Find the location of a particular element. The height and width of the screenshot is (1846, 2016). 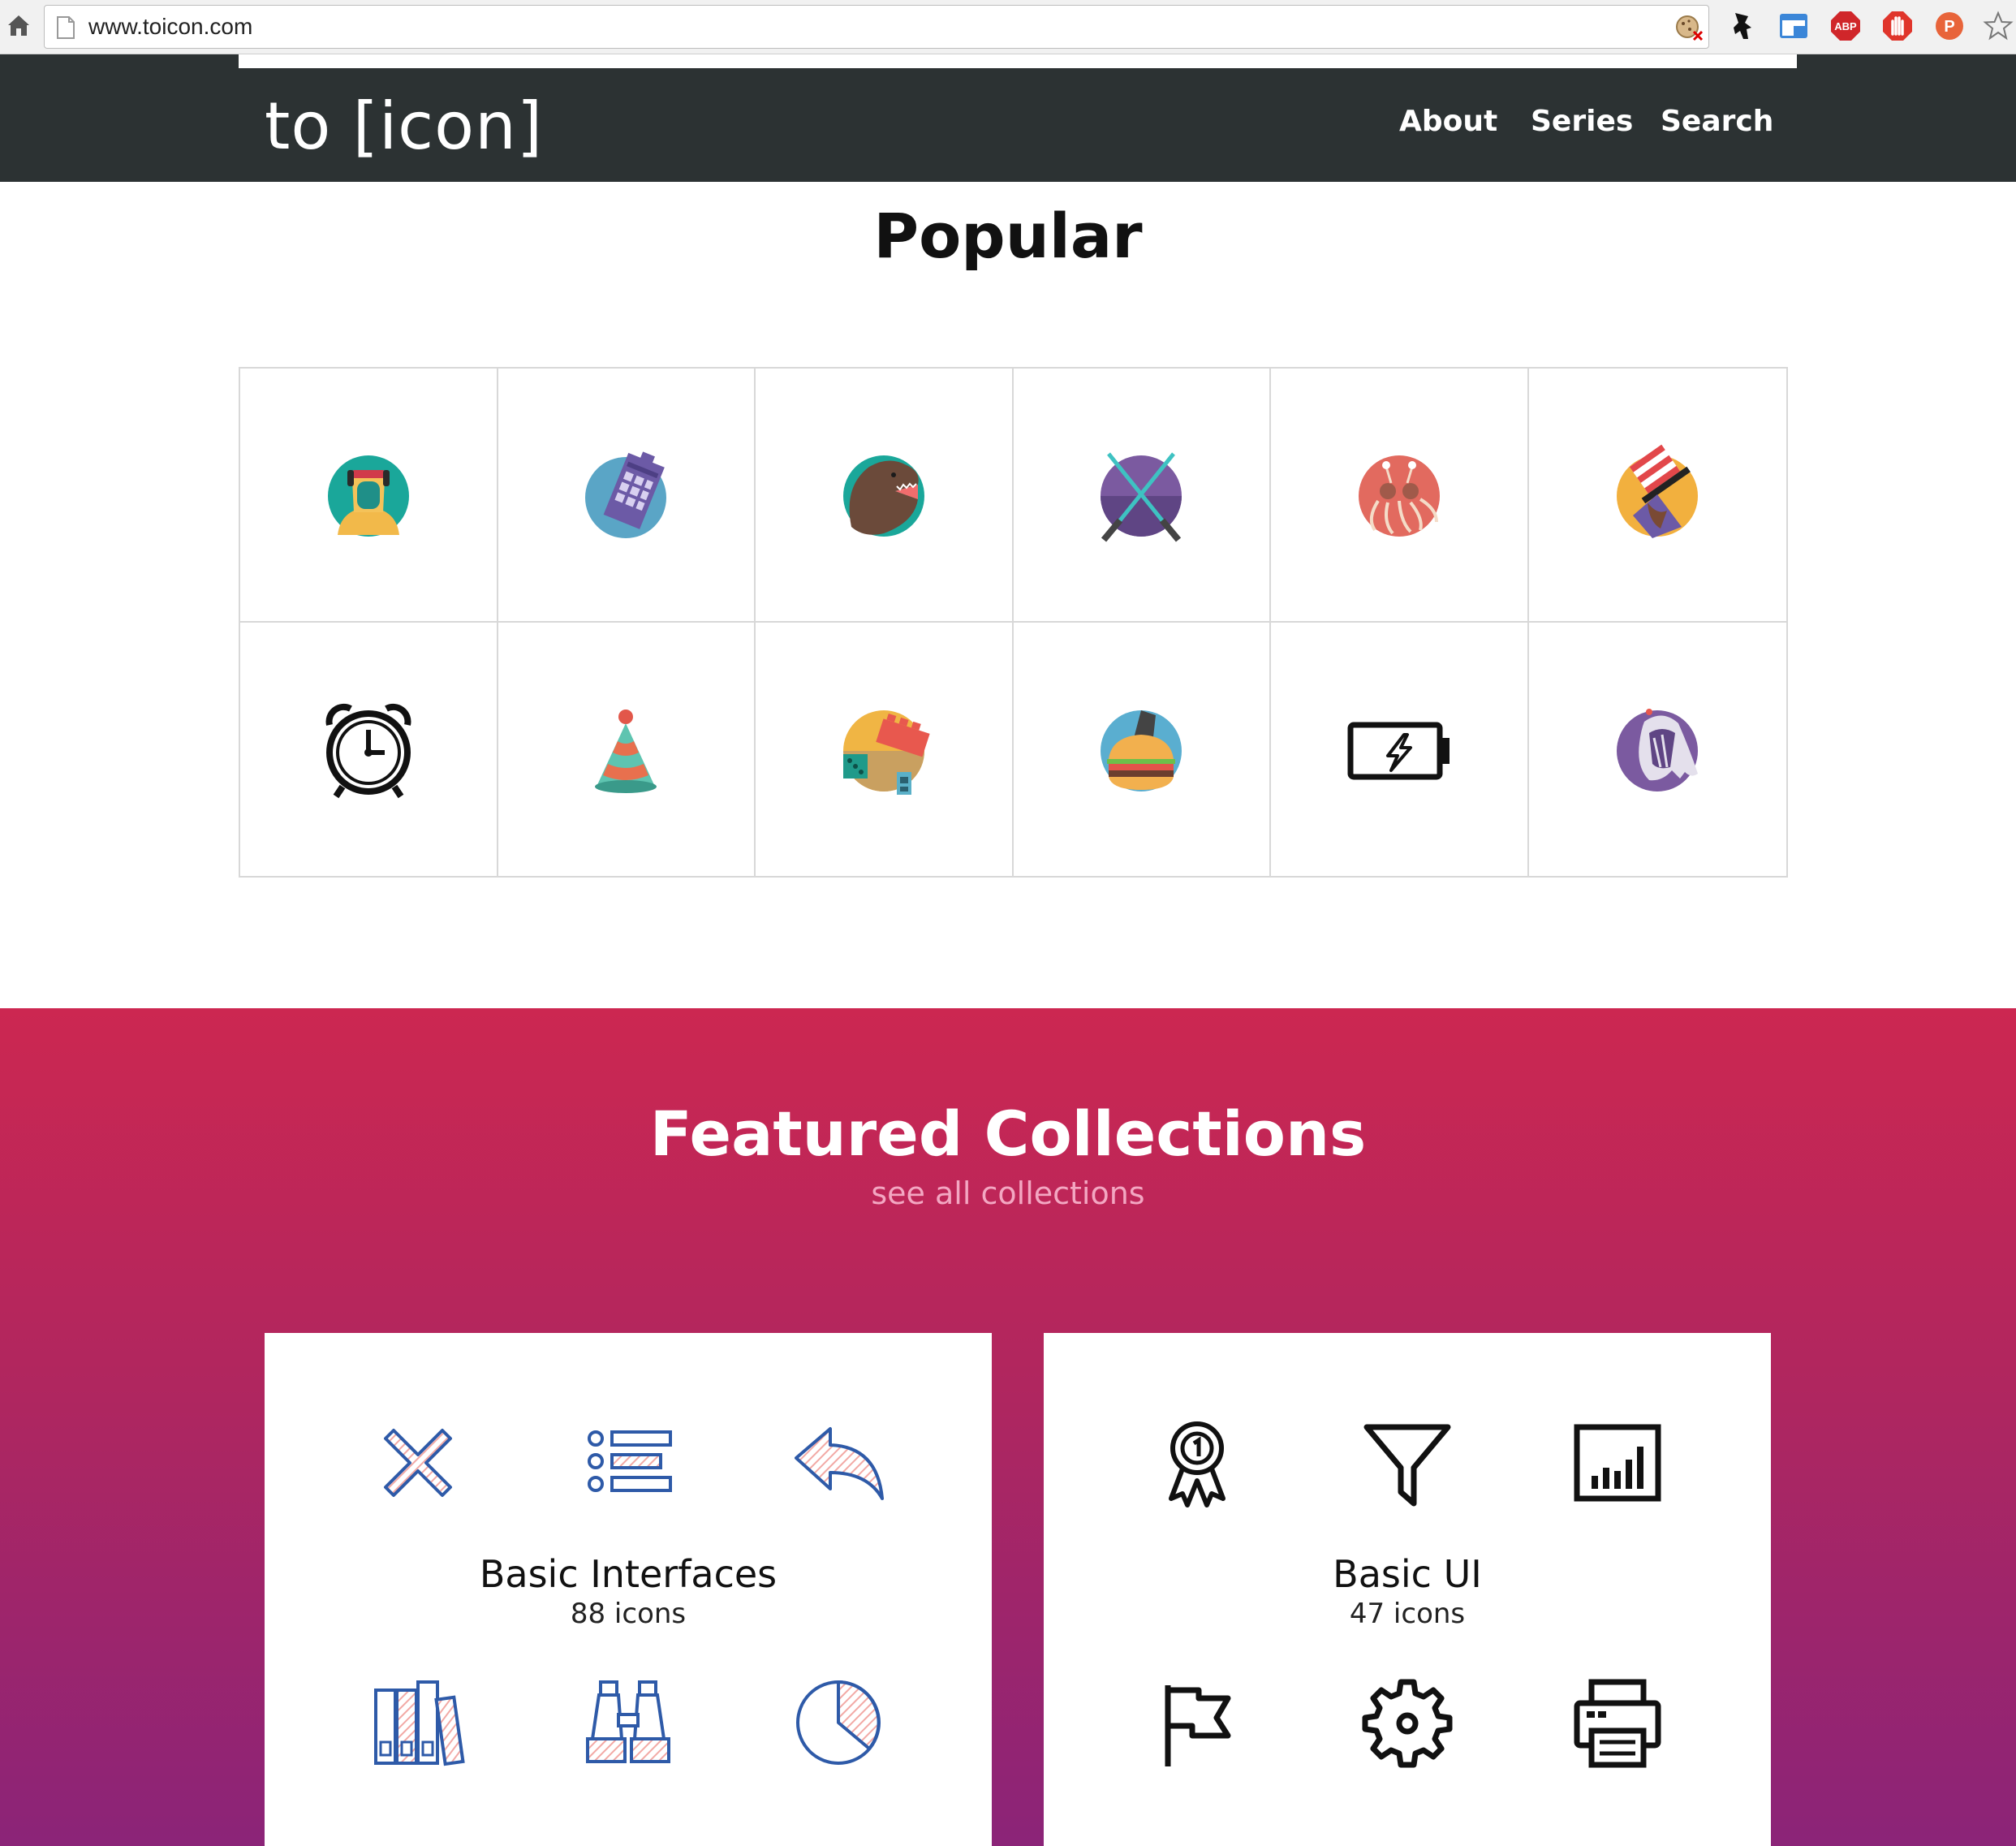

adblock-plus-icon: ABP is located at coordinates (1846, 26).